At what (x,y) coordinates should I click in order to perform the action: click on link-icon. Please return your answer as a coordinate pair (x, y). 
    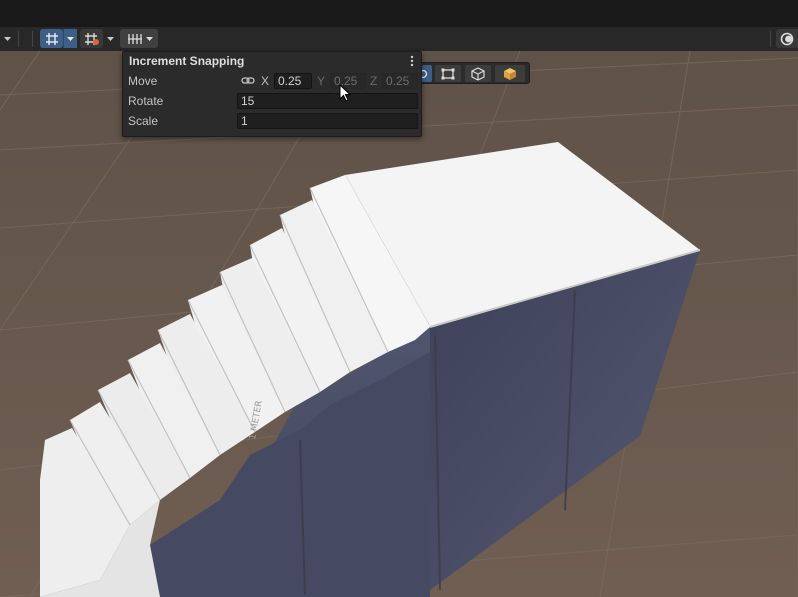
    Looking at the image, I should click on (248, 80).